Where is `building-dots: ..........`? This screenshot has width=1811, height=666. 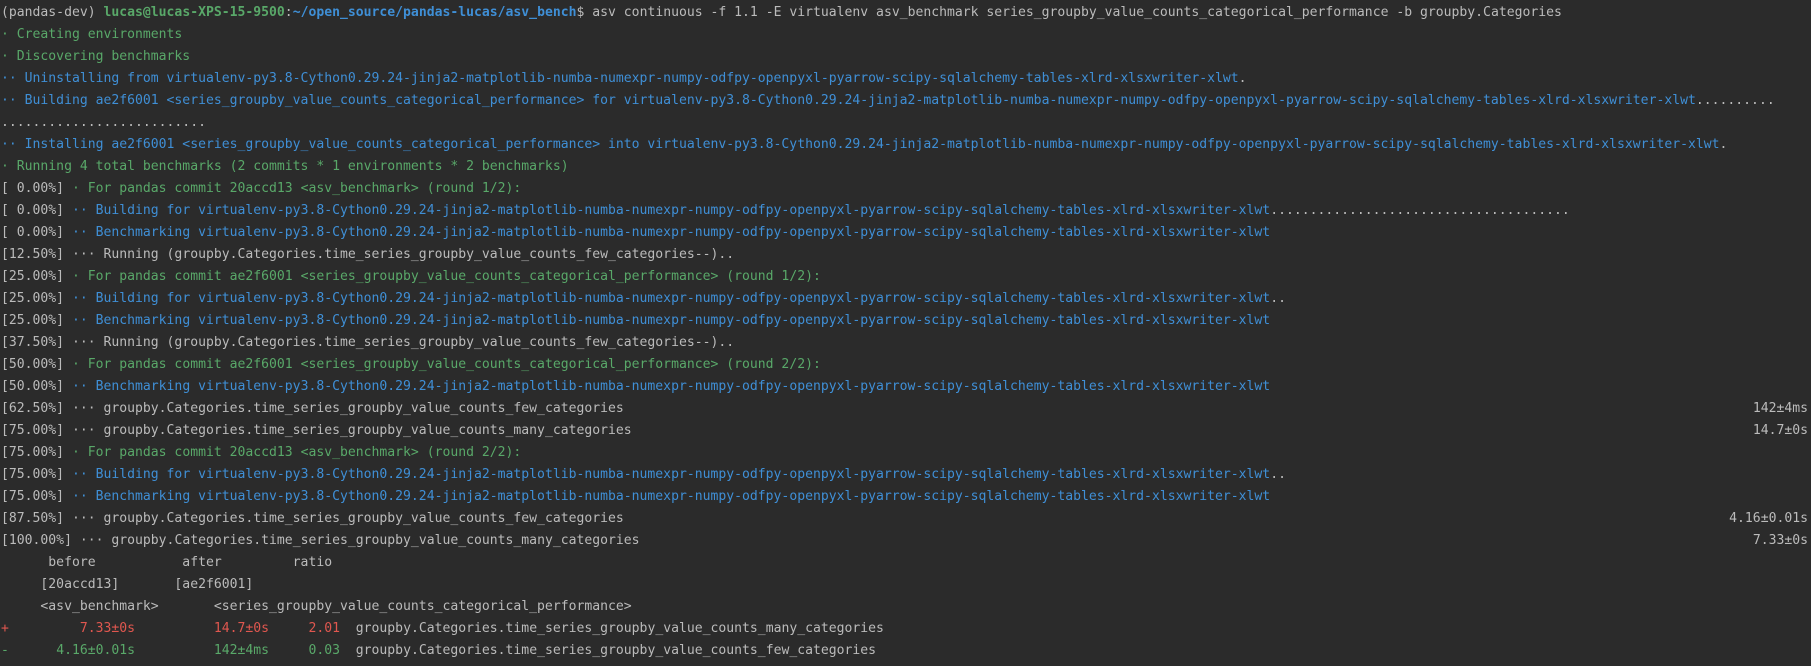
building-dots: .......... is located at coordinates (1735, 100).